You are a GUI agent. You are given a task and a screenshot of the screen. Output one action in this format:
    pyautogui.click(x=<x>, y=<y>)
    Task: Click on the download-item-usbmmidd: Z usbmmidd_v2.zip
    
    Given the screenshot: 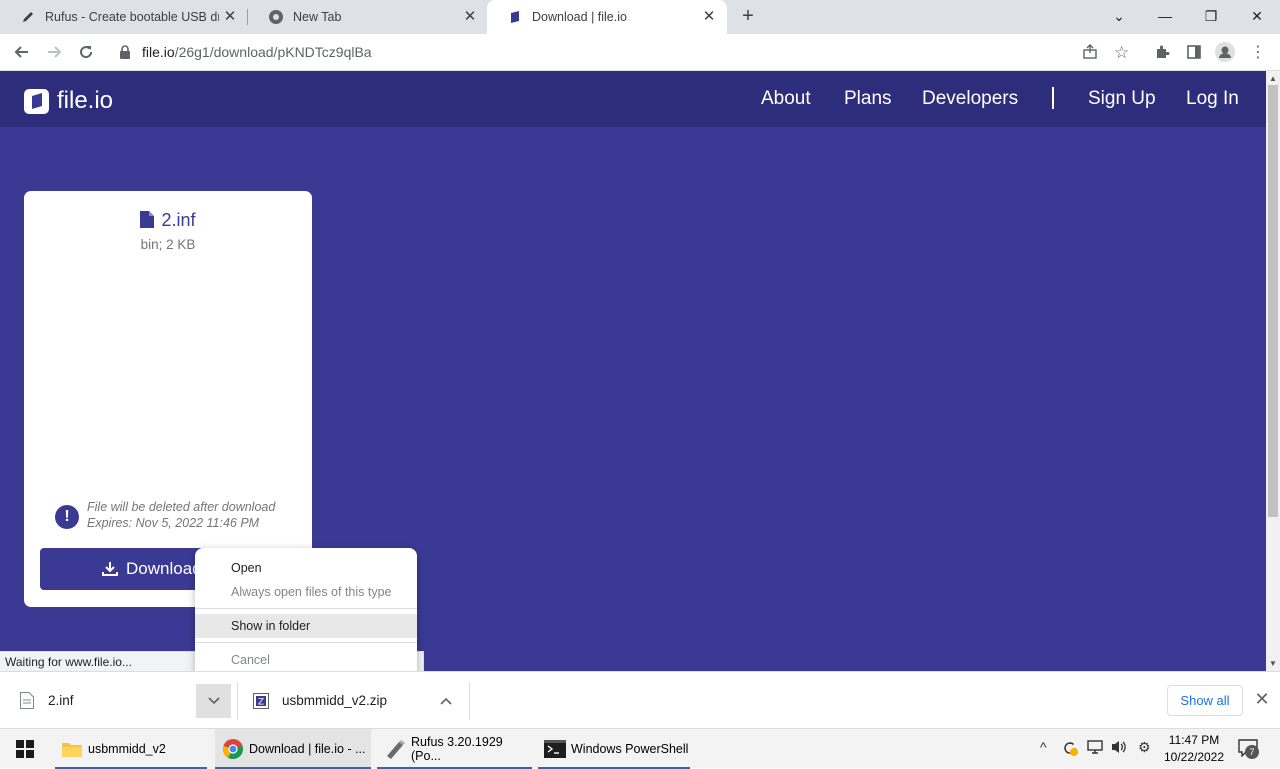 What is the action you would take?
    pyautogui.click(x=320, y=700)
    